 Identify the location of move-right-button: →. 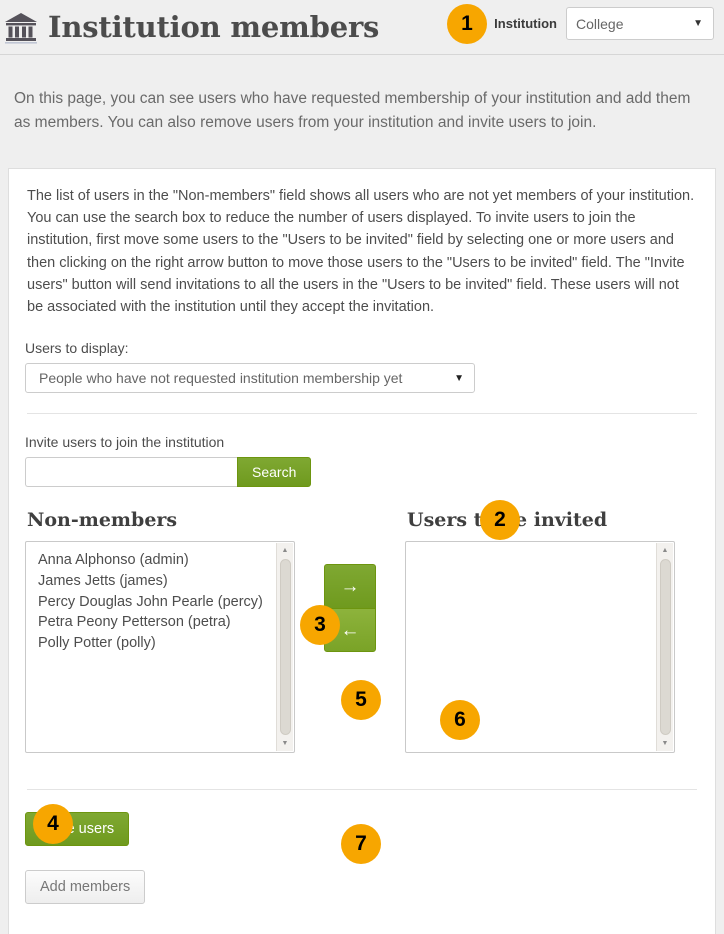
(350, 586).